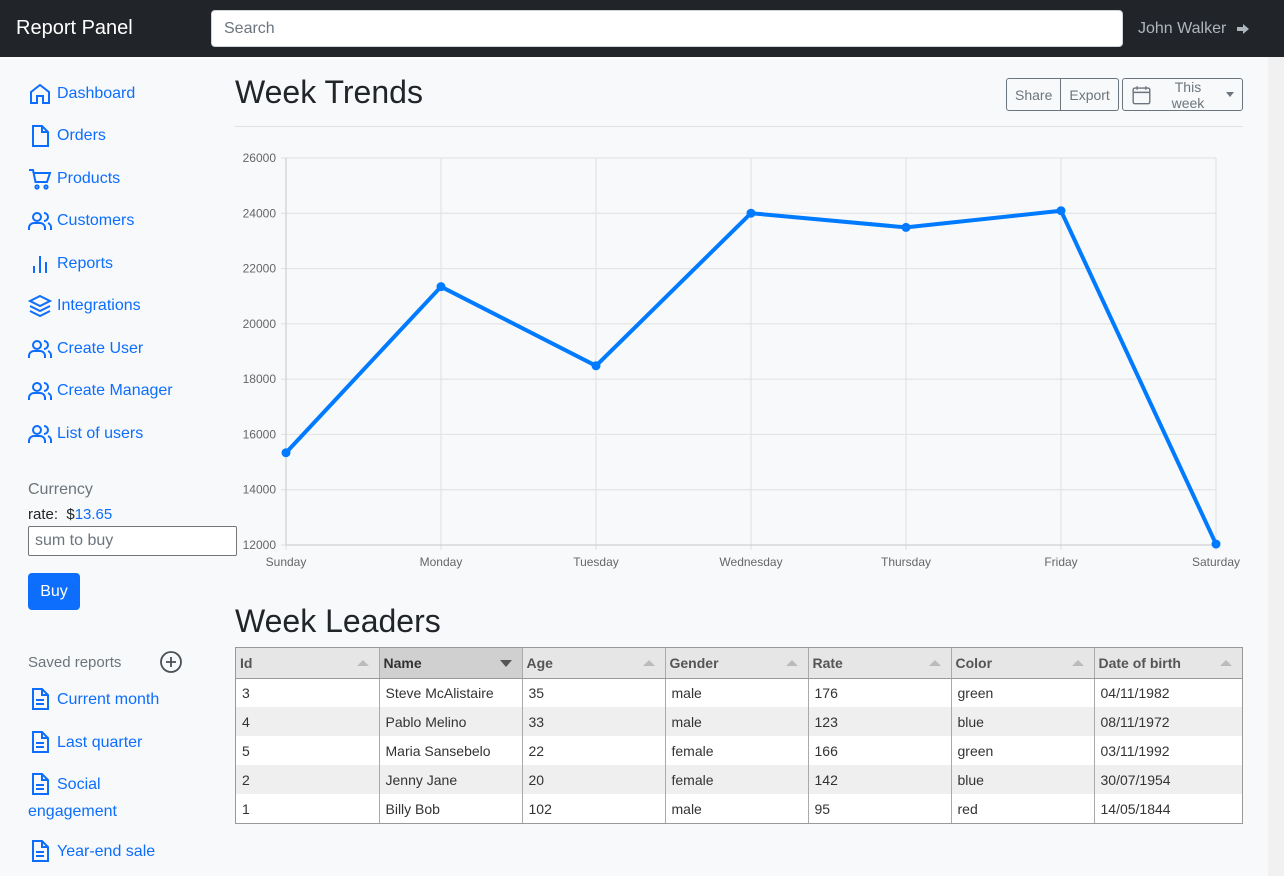  I want to click on rate-label: rate:, so click(43, 514).